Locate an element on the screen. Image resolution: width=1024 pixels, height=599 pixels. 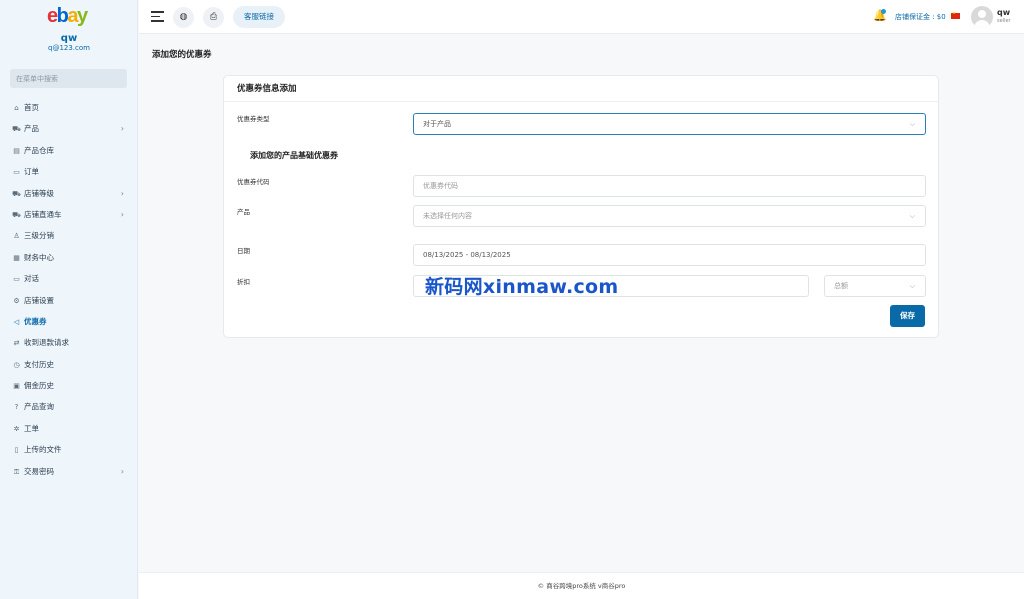
china-flag-icon is located at coordinates (955, 14).